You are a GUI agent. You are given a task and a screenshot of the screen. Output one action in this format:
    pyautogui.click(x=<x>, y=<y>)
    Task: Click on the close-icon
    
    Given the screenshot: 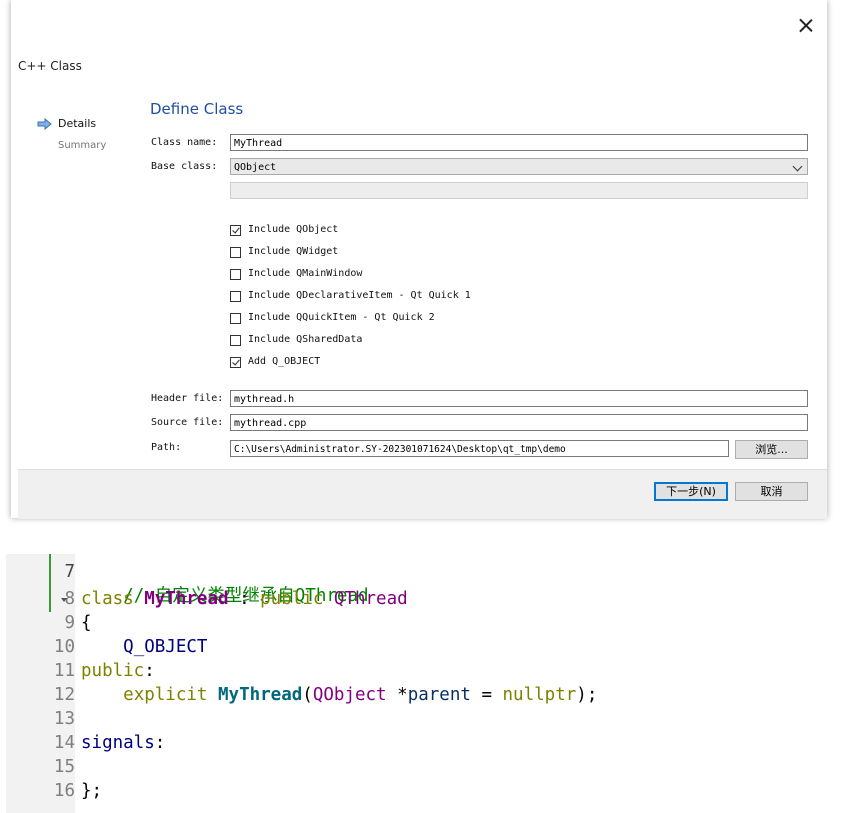 What is the action you would take?
    pyautogui.click(x=806, y=27)
    